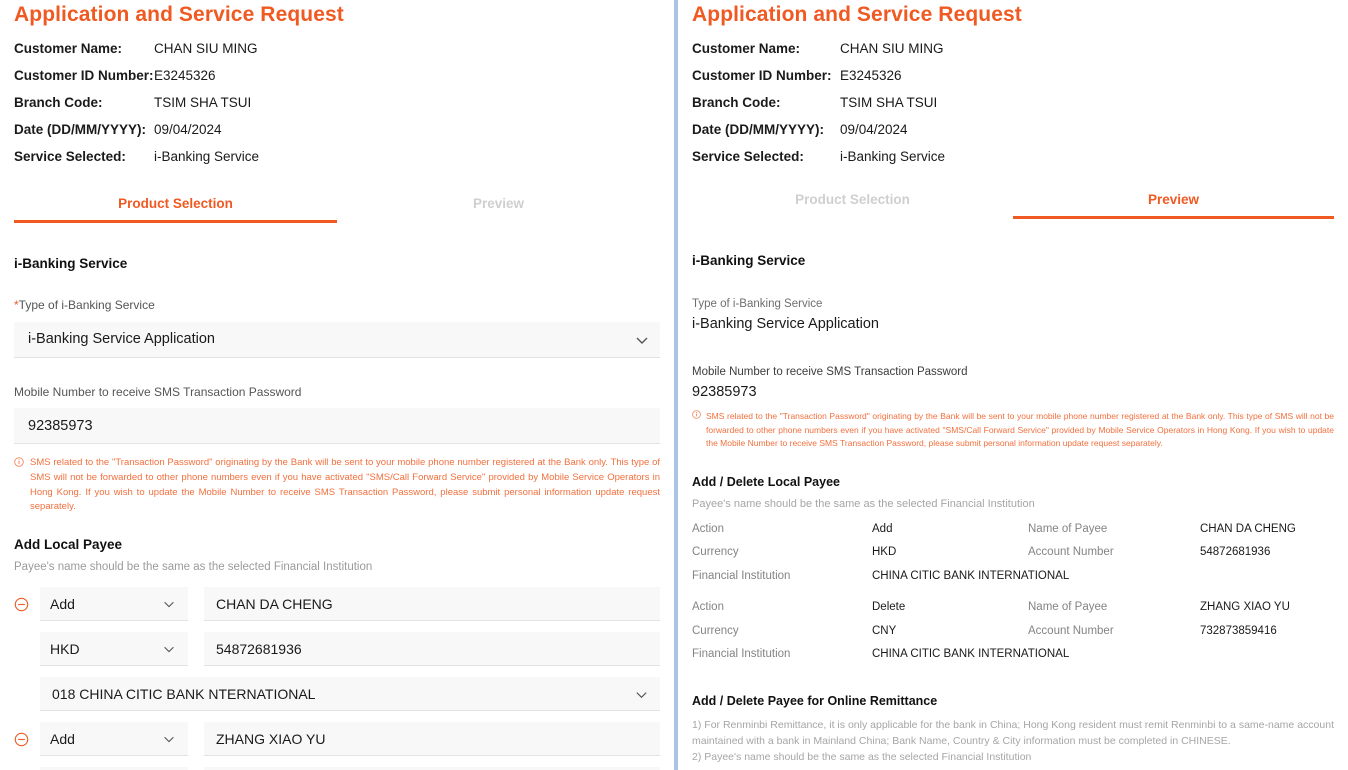 The image size is (1348, 770). I want to click on label-text: Type of i-Banking Service, so click(86, 305).